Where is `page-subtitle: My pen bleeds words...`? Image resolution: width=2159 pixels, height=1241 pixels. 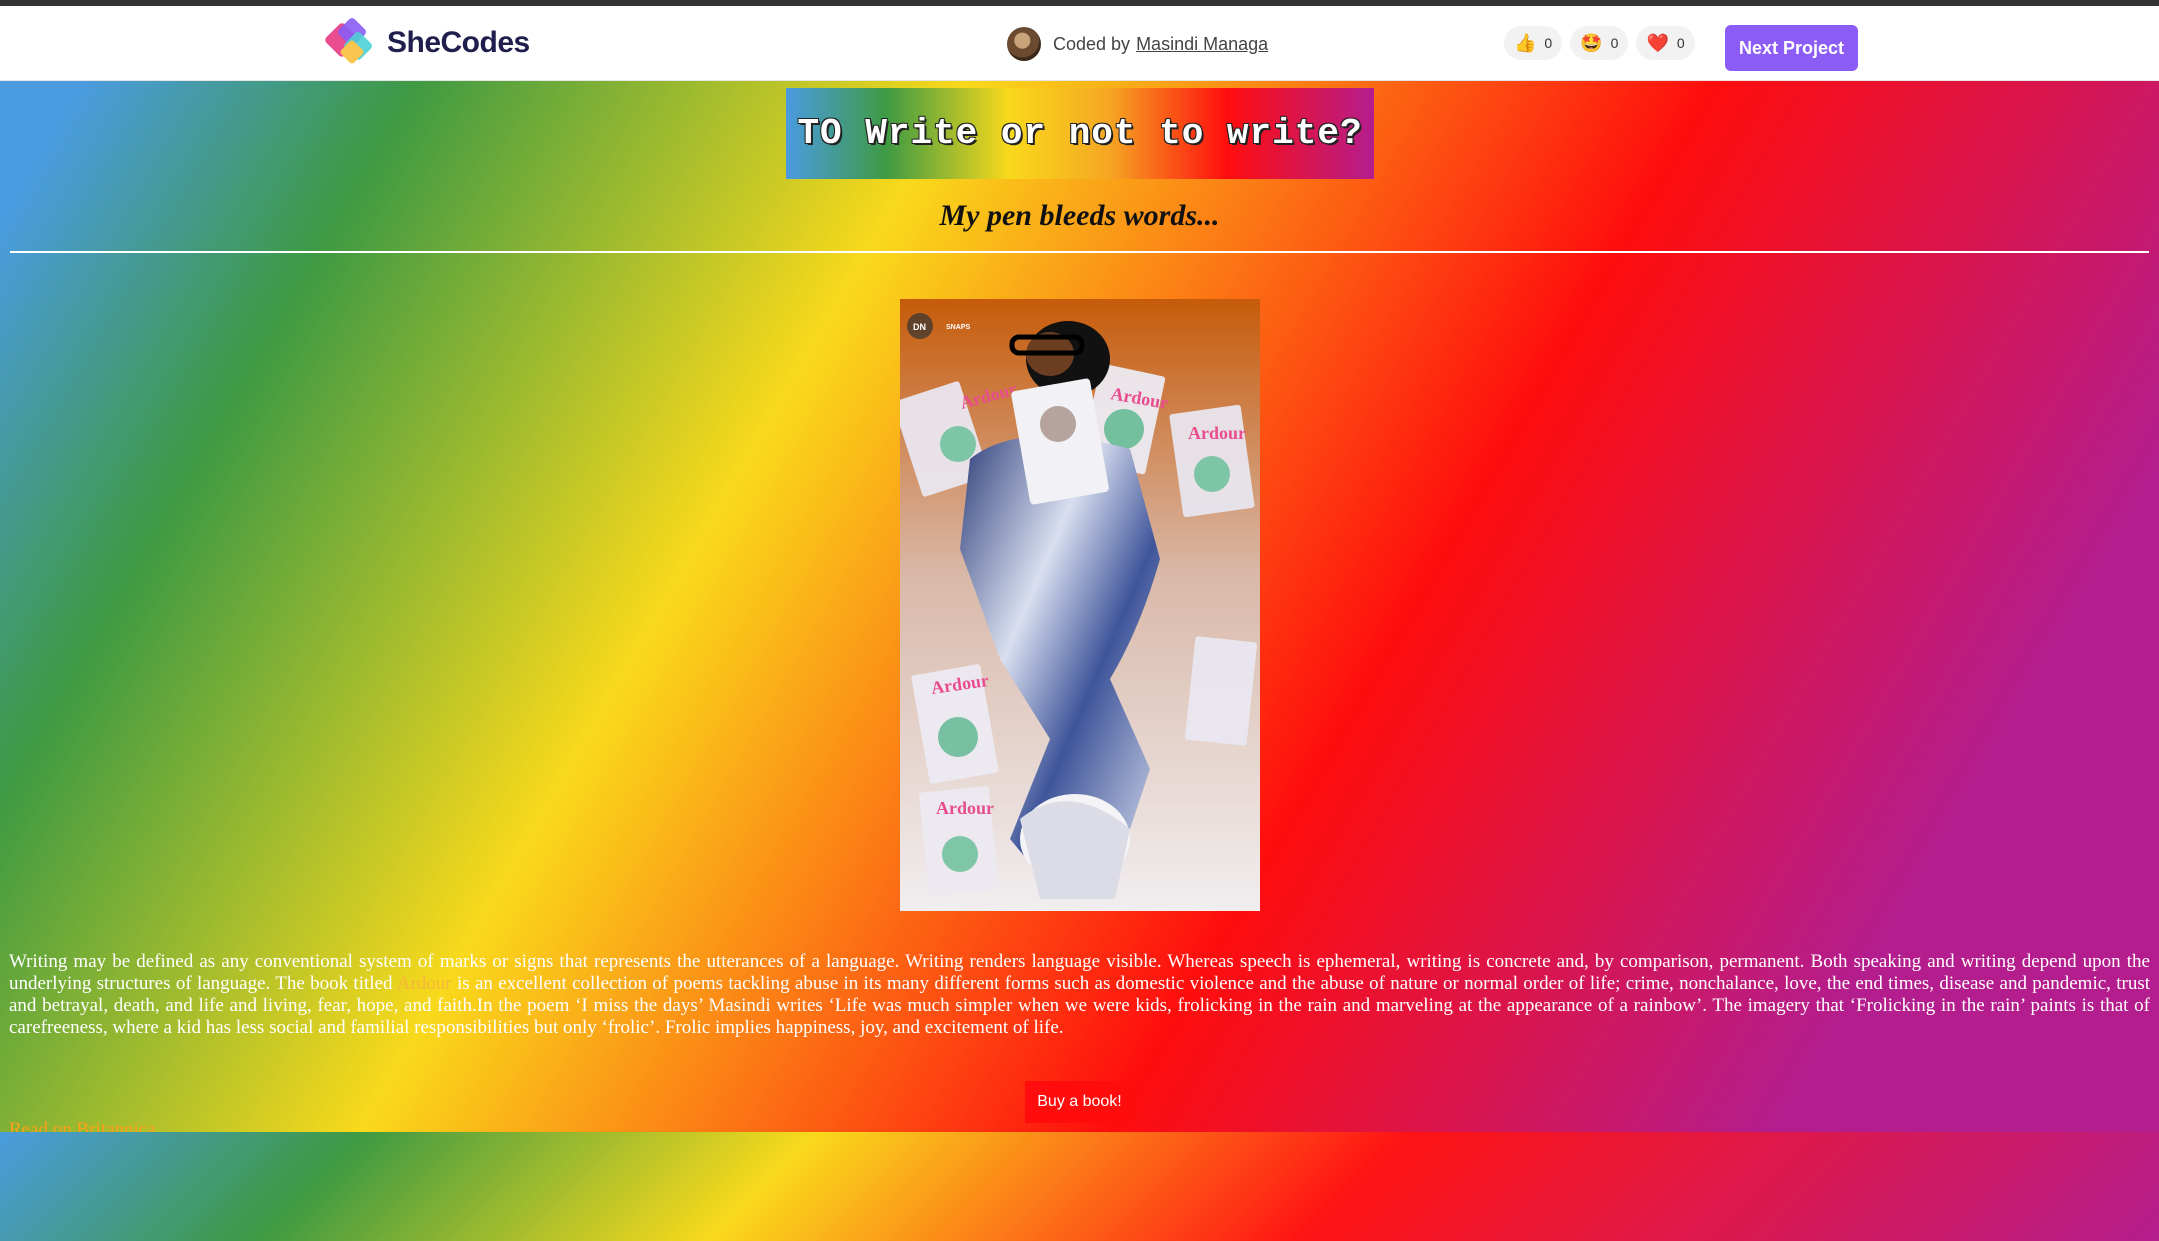
page-subtitle: My pen bleeds words... is located at coordinates (1079, 215).